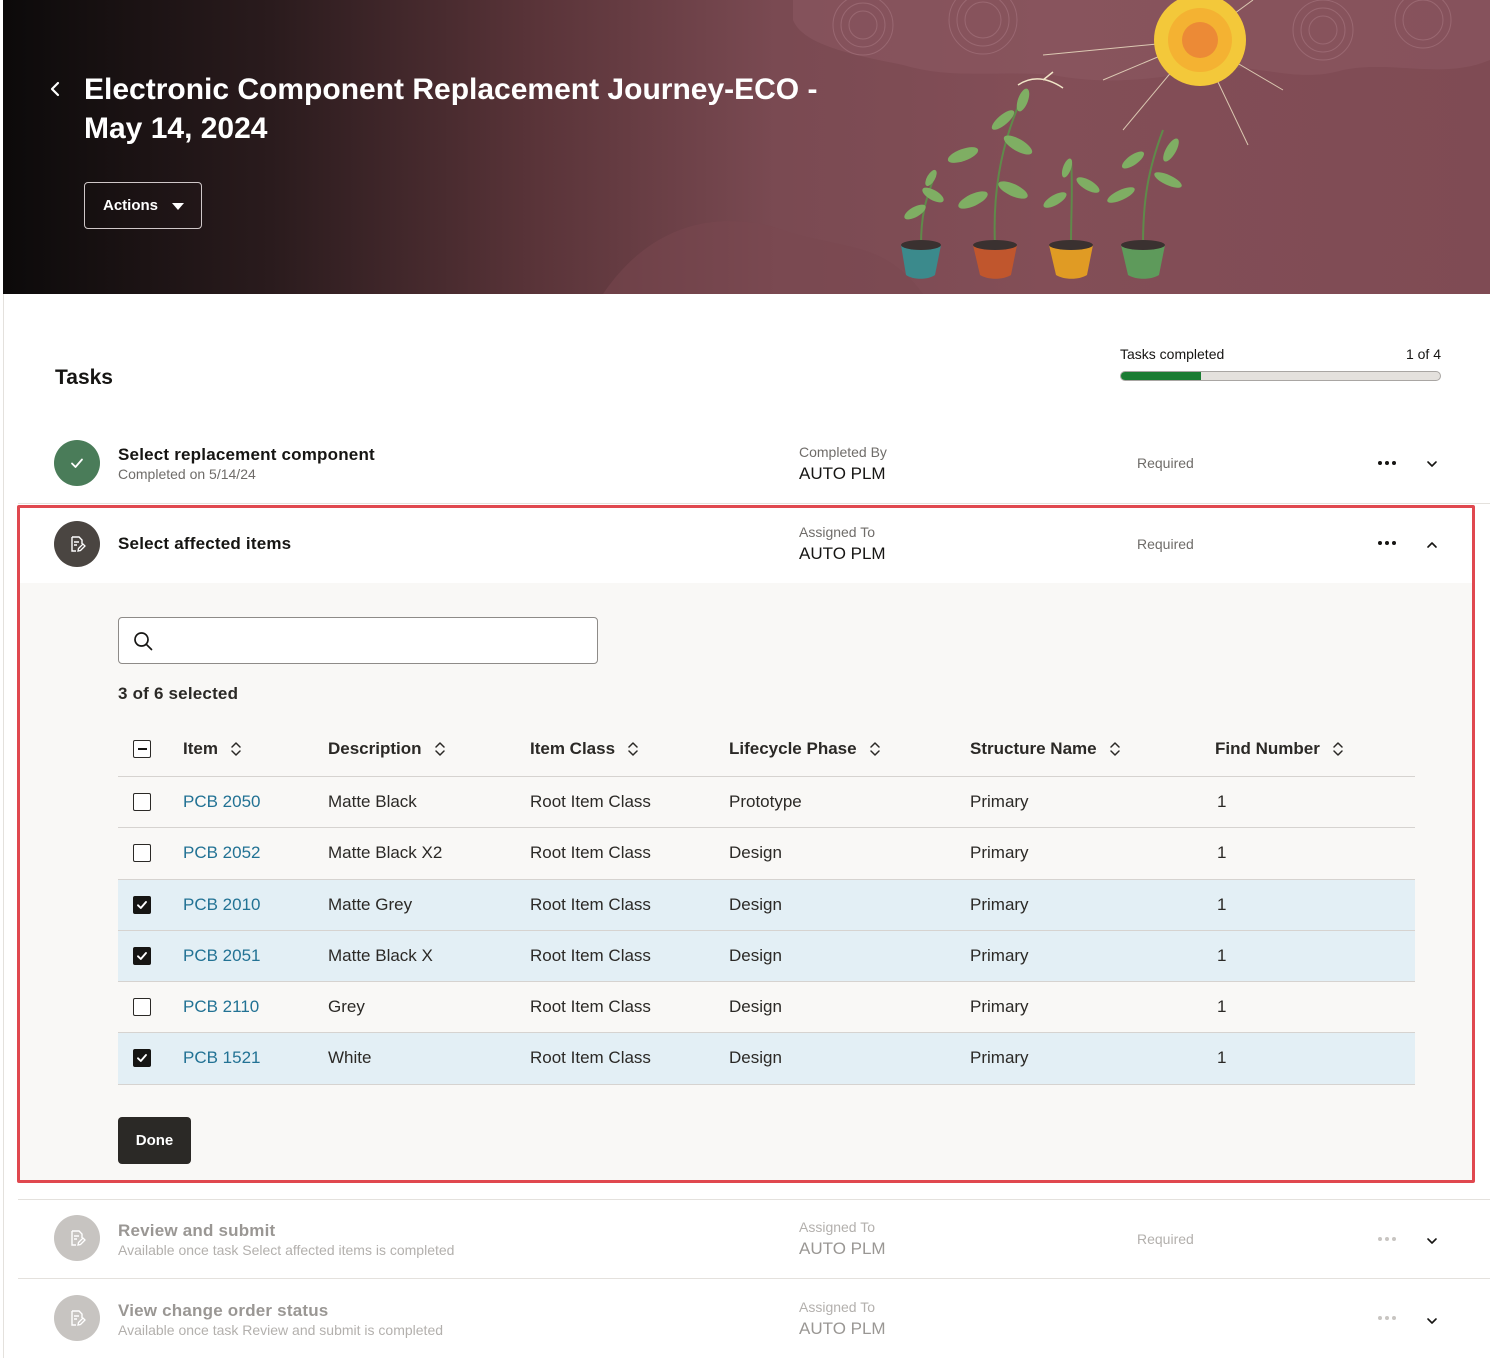  What do you see at coordinates (372, 801) in the screenshot?
I see `description-cell: Matte Black` at bounding box center [372, 801].